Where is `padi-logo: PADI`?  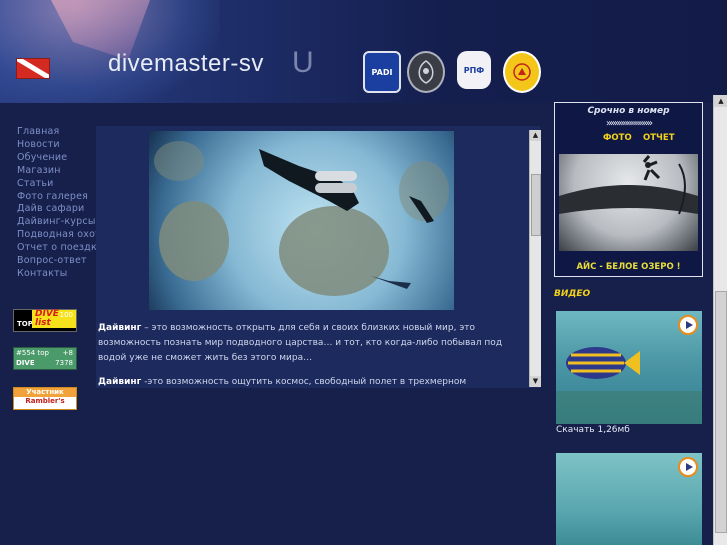 padi-logo: PADI is located at coordinates (382, 72).